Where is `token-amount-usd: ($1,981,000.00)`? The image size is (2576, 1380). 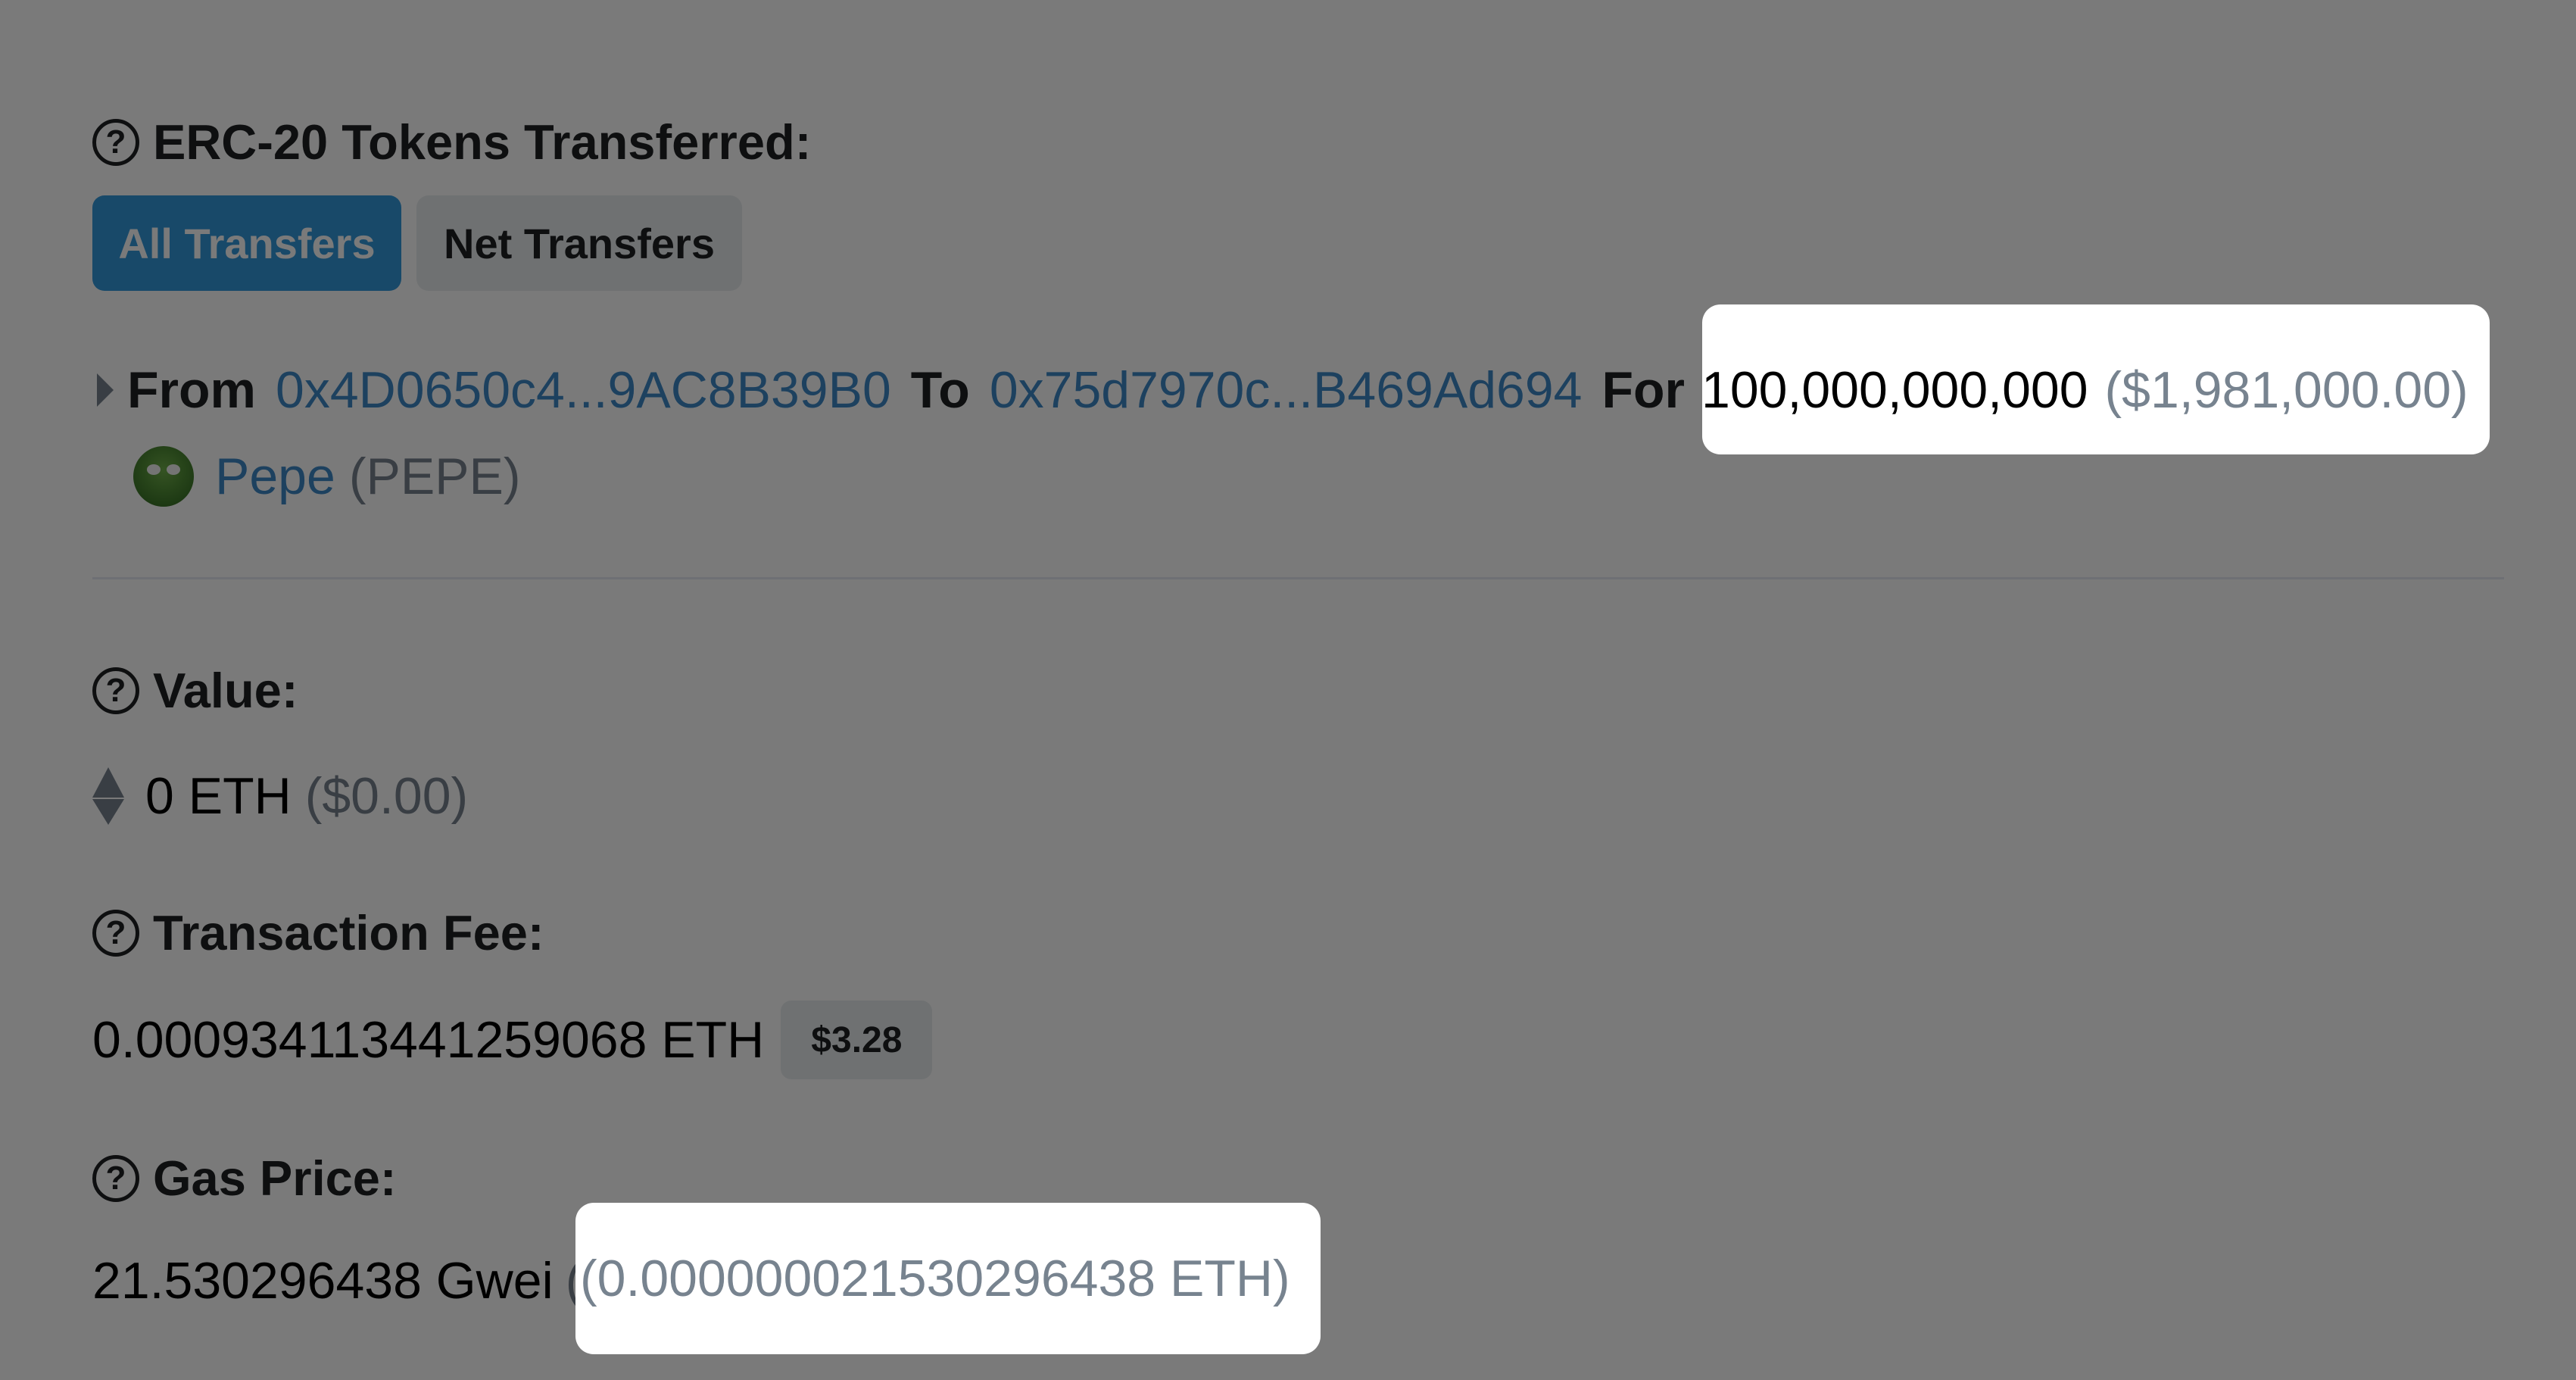 token-amount-usd: ($1,981,000.00) is located at coordinates (2286, 390).